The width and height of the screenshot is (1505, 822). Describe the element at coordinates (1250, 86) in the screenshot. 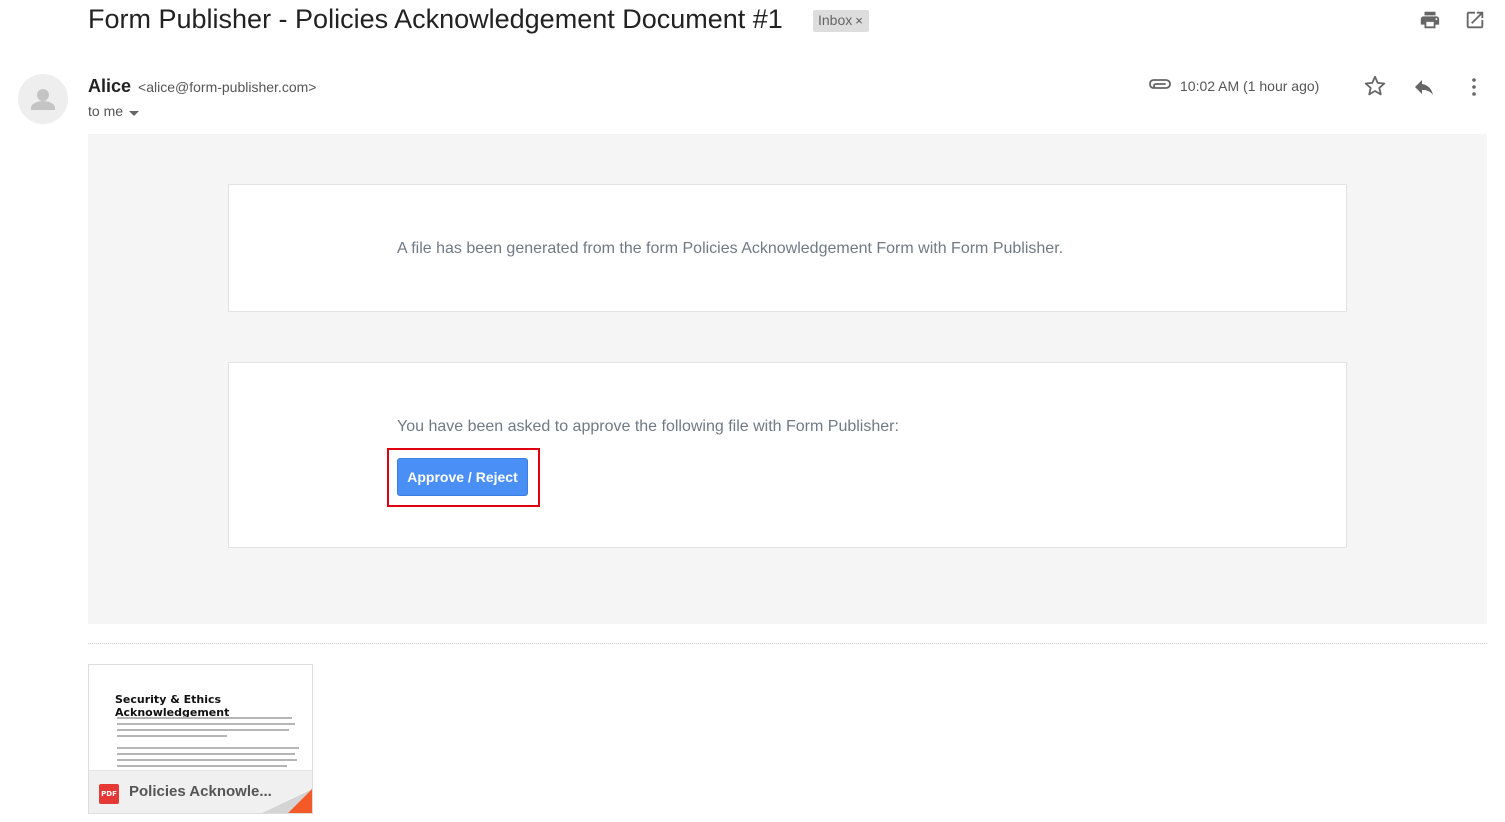

I see `email-timestamp: 10:02 AM (1 hour ago)` at that location.